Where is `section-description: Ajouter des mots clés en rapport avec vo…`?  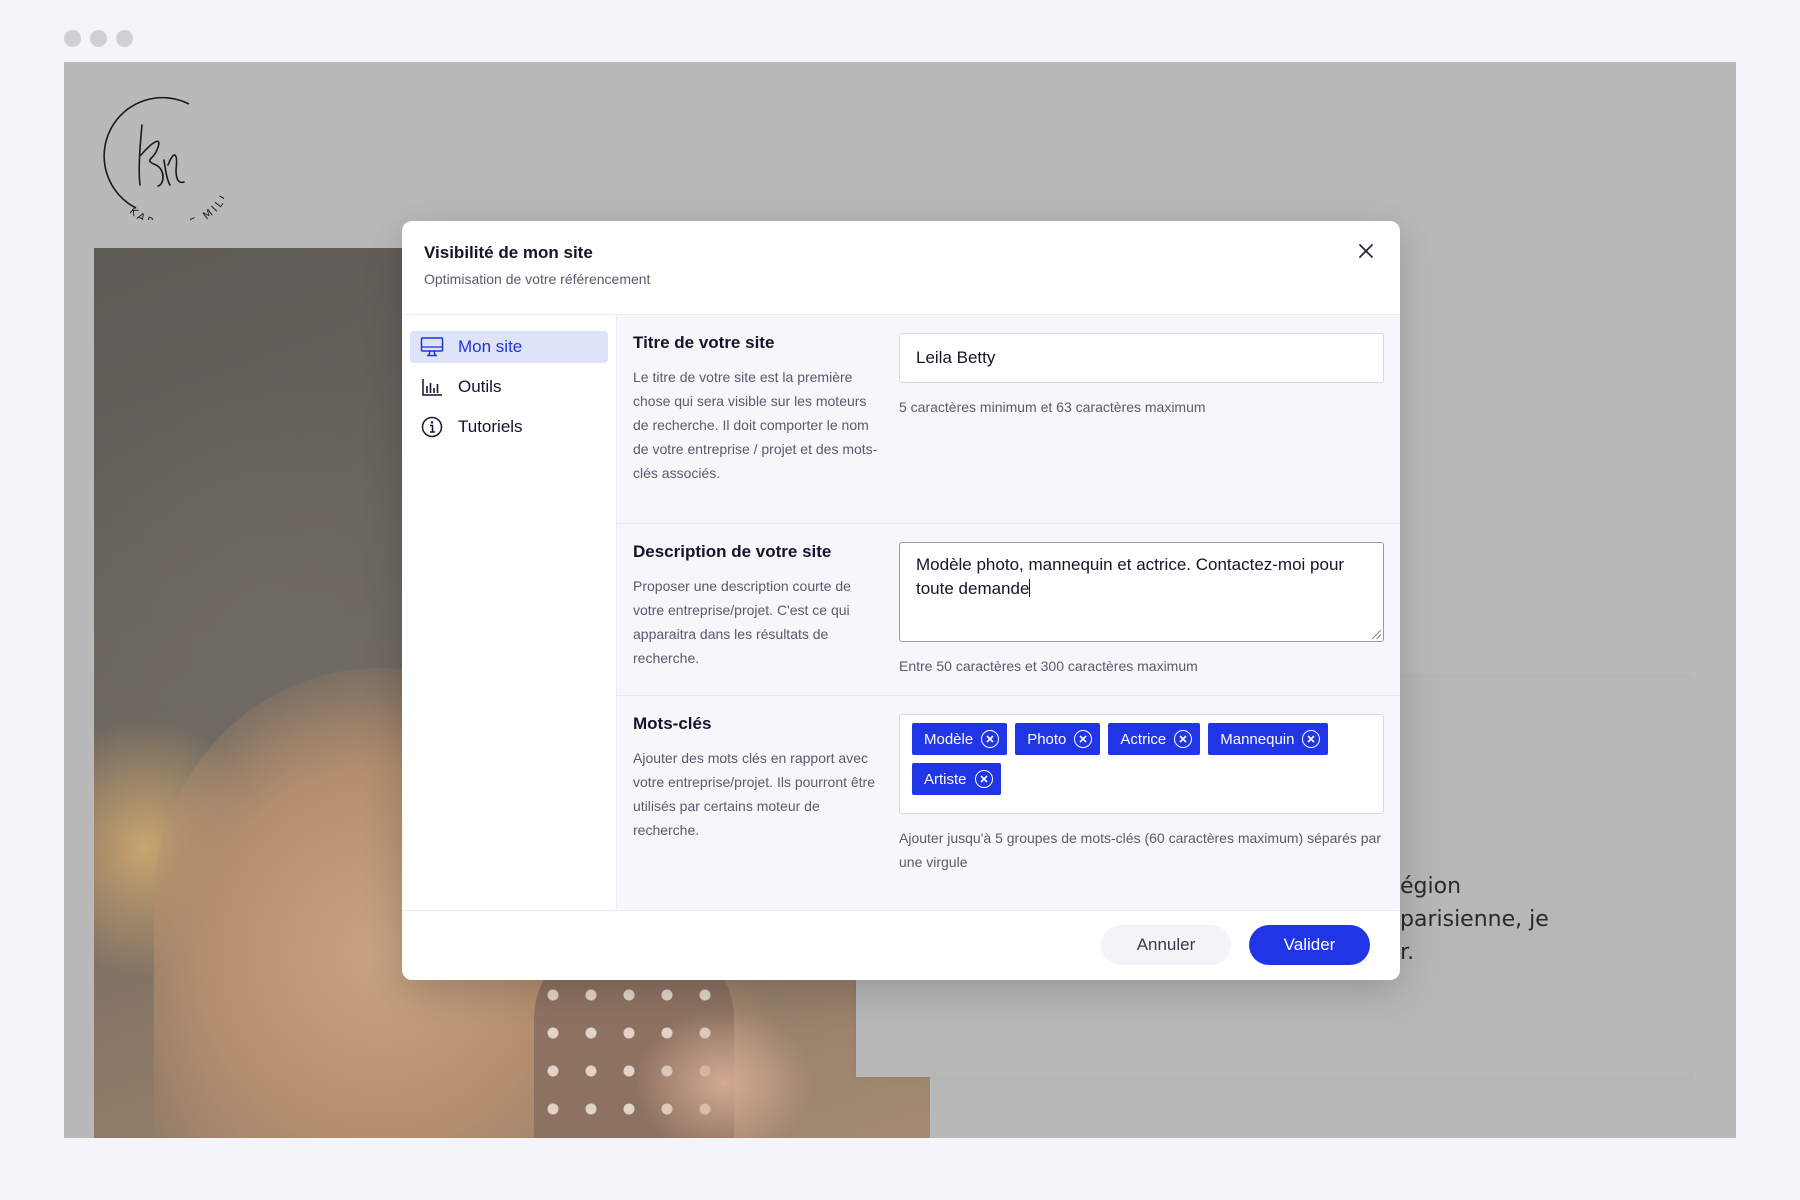 section-description: Ajouter des mots clés en rapport avec vo… is located at coordinates (754, 794).